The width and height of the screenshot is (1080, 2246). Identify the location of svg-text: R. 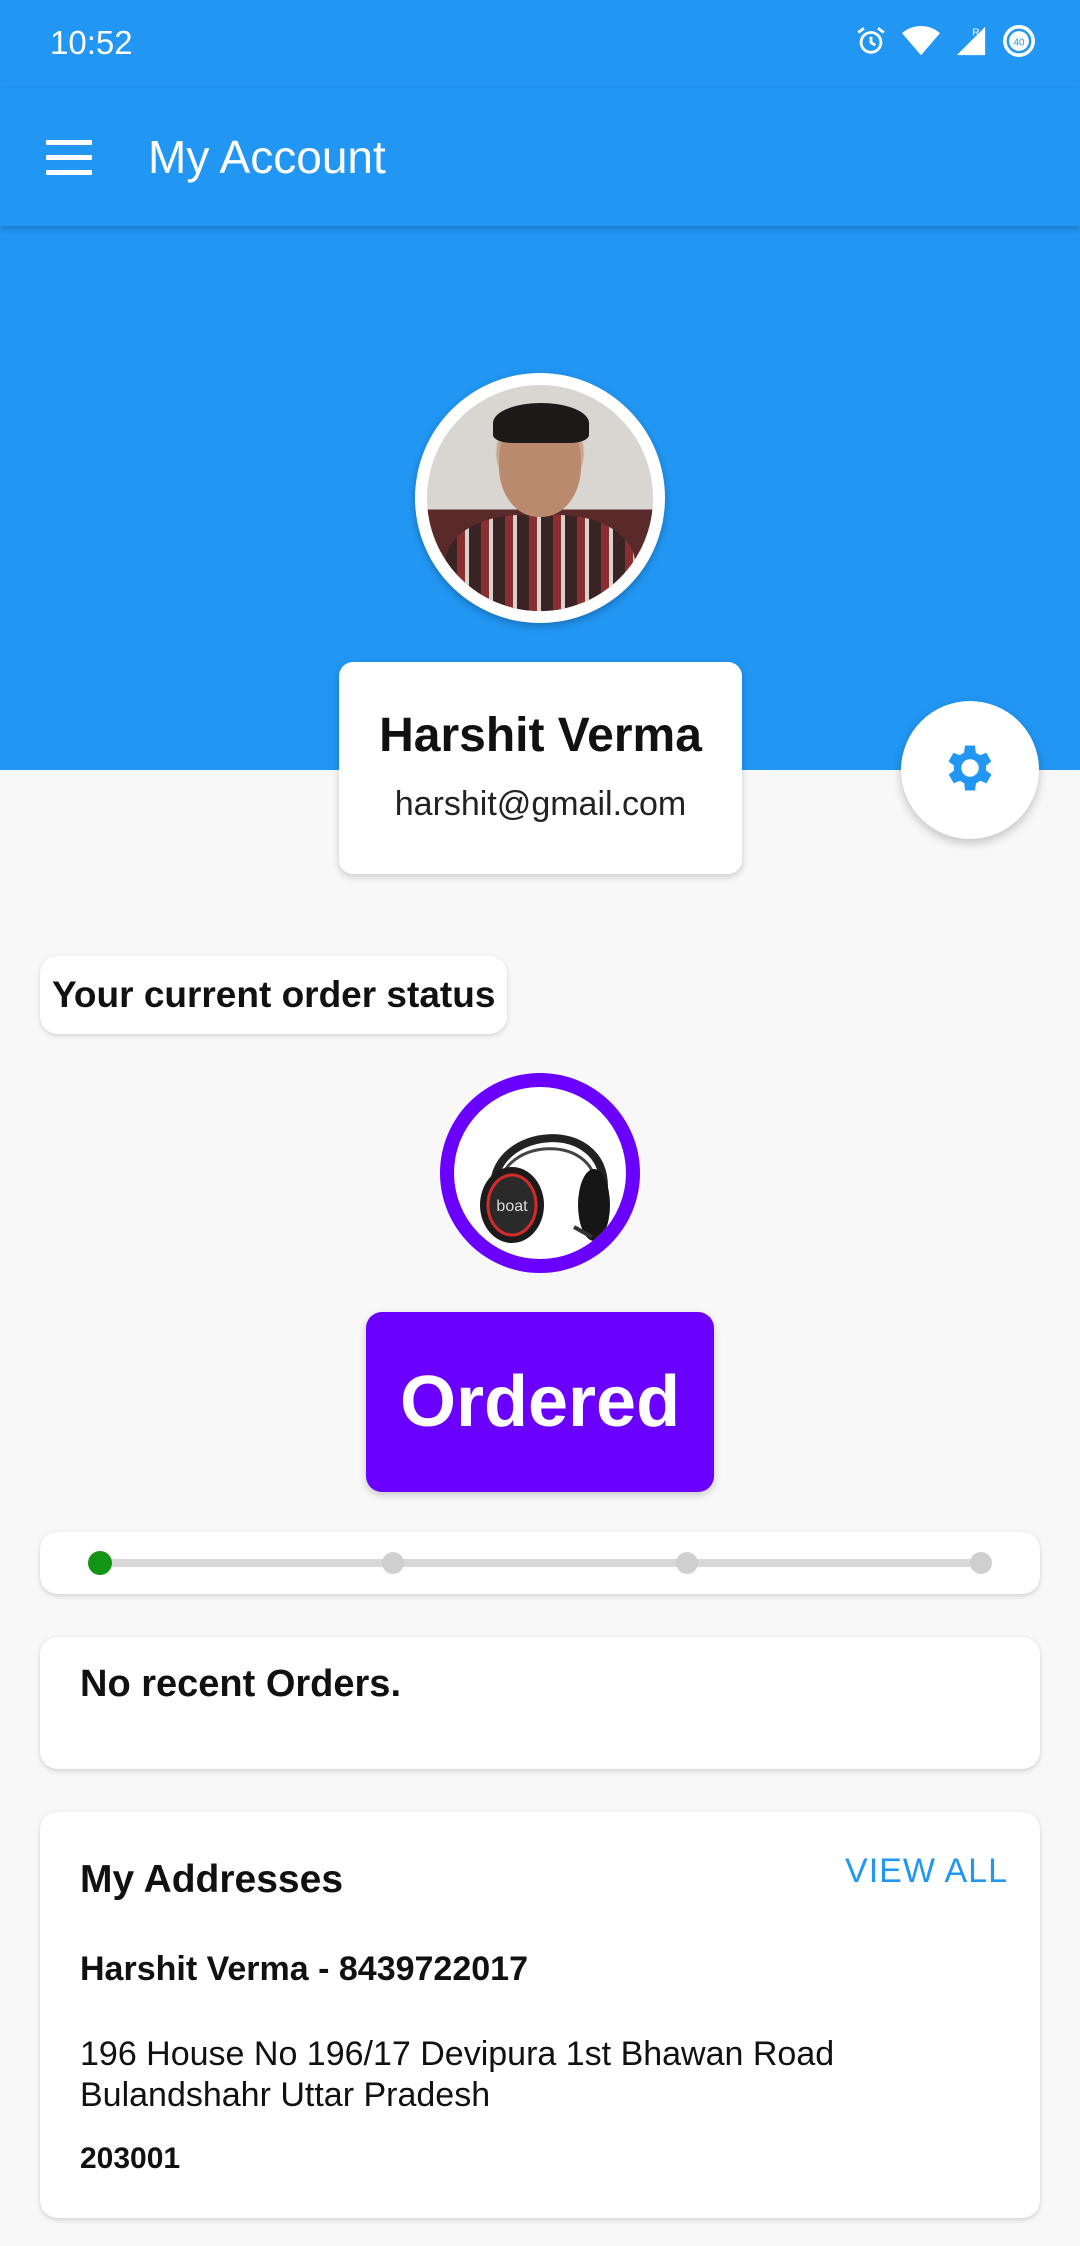
(975, 32).